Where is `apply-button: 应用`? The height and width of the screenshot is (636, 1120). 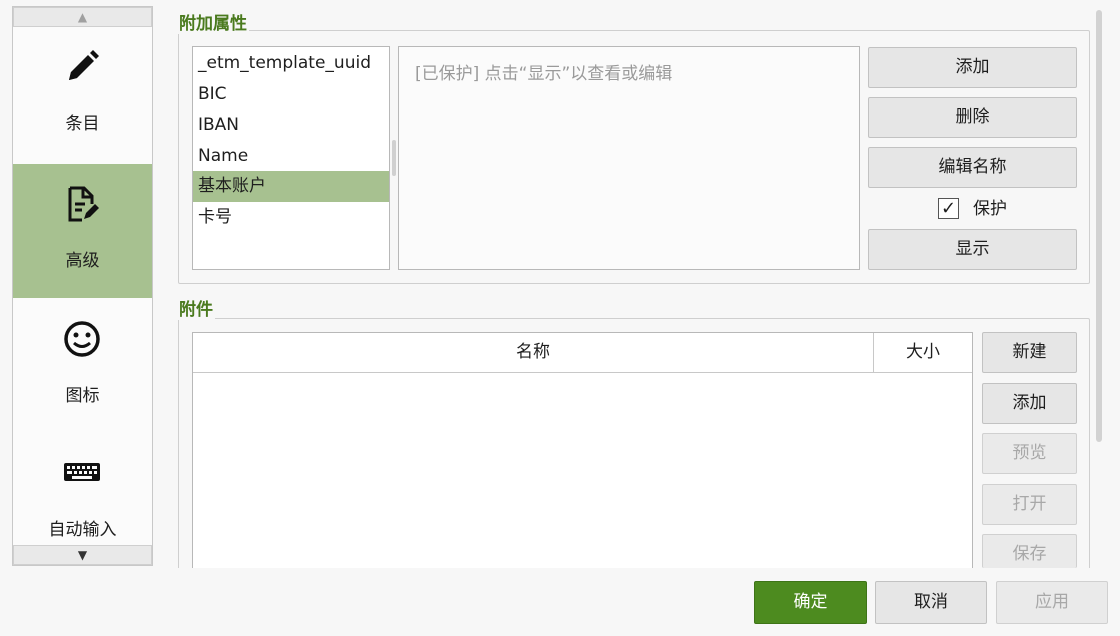
apply-button: 应用 is located at coordinates (1052, 602).